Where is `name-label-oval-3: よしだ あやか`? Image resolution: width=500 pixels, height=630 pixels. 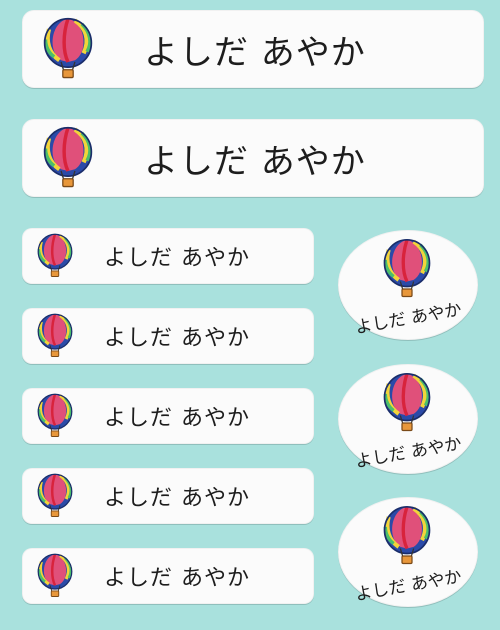 name-label-oval-3: よしだ あやか is located at coordinates (408, 552).